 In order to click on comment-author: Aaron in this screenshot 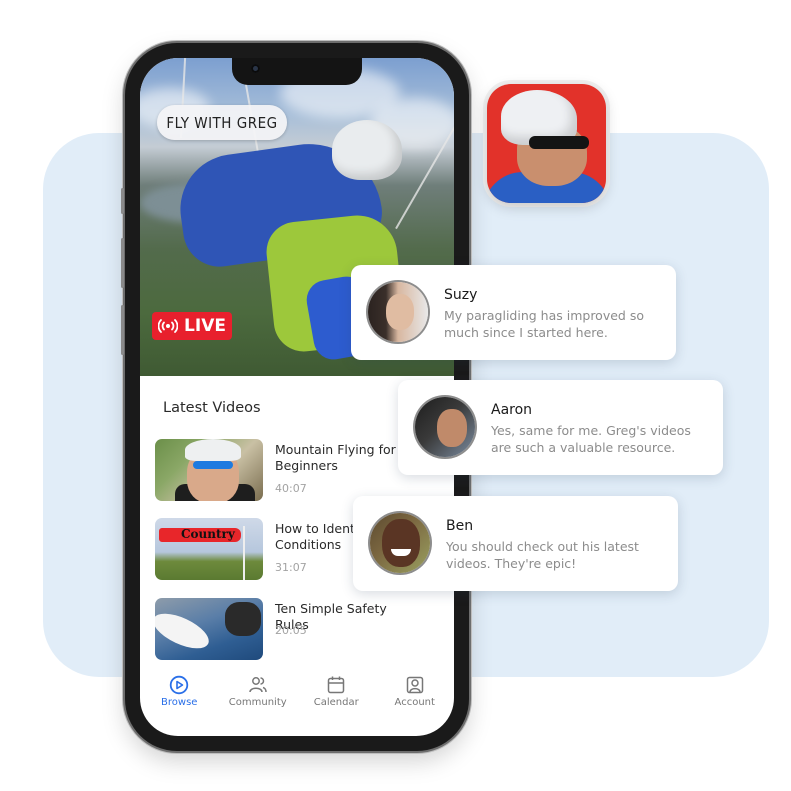, I will do `click(512, 410)`.